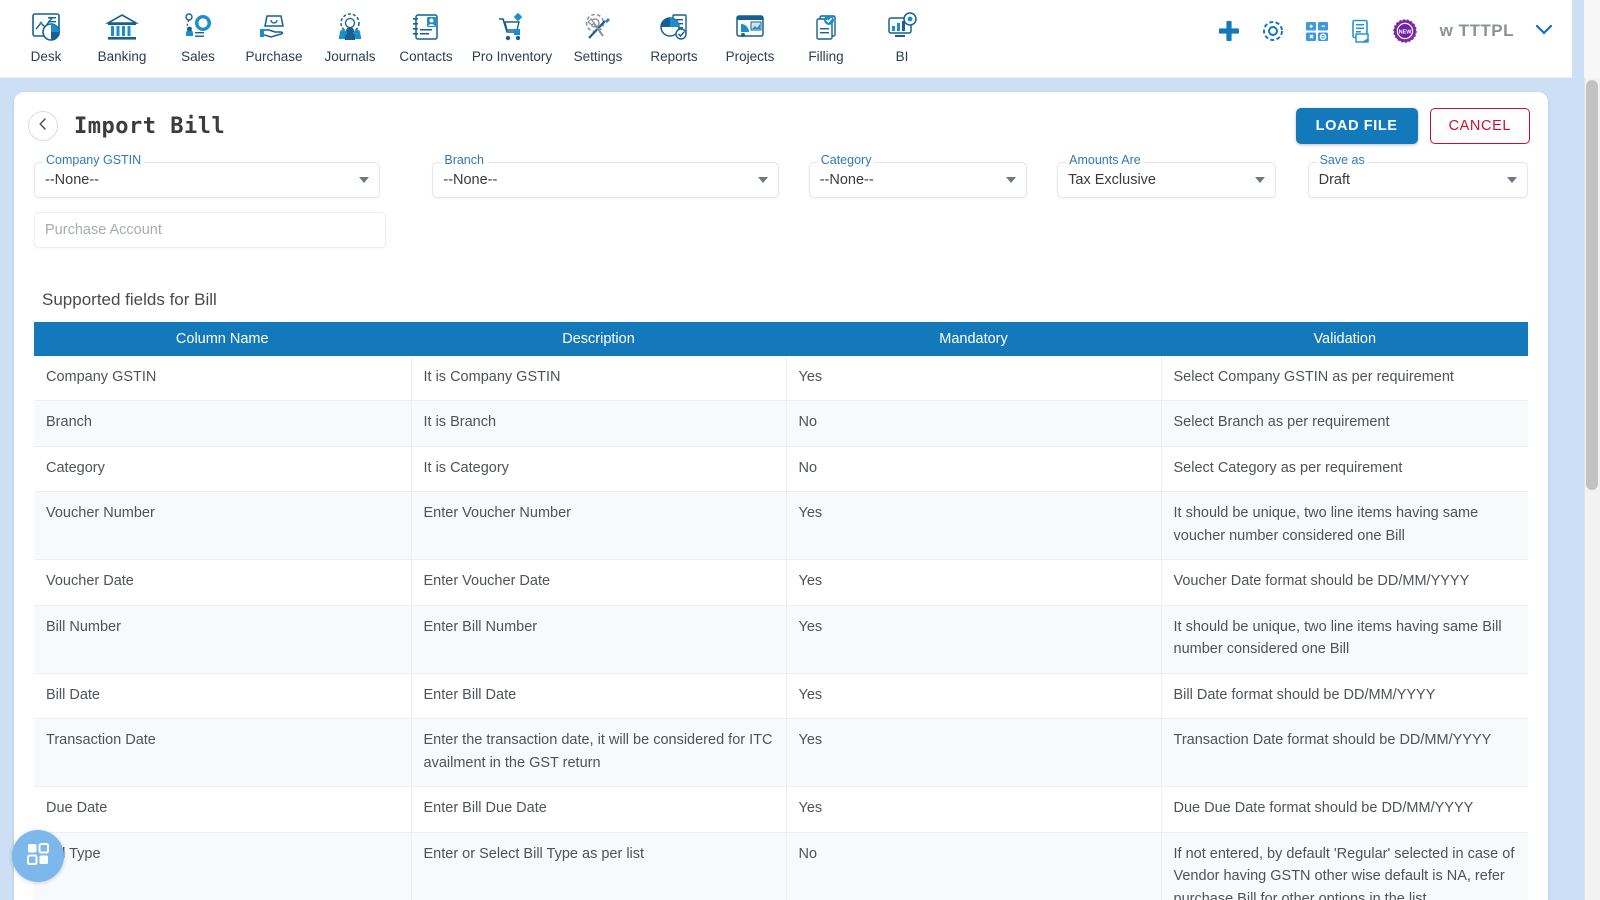  Describe the element at coordinates (223, 582) in the screenshot. I see `cell-column-name: Voucher Date` at that location.